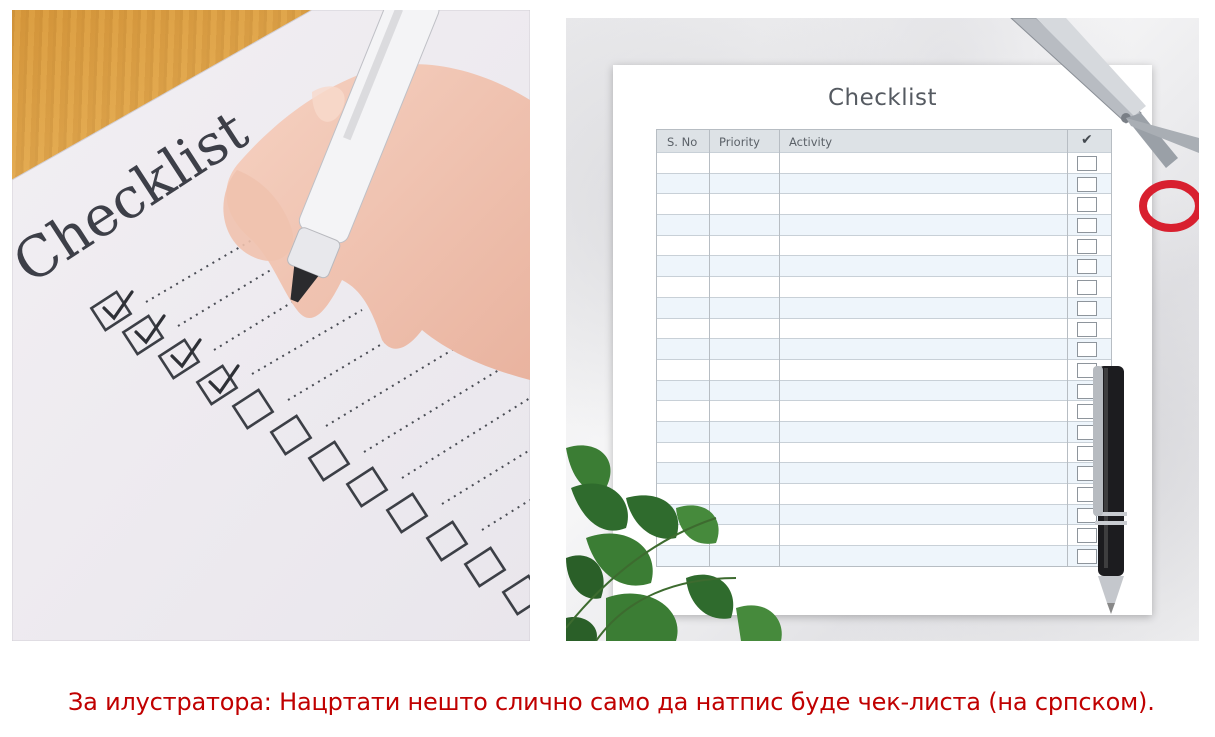 Image resolution: width=1215 pixels, height=737 pixels. I want to click on column-header-priority: Priority, so click(739, 142).